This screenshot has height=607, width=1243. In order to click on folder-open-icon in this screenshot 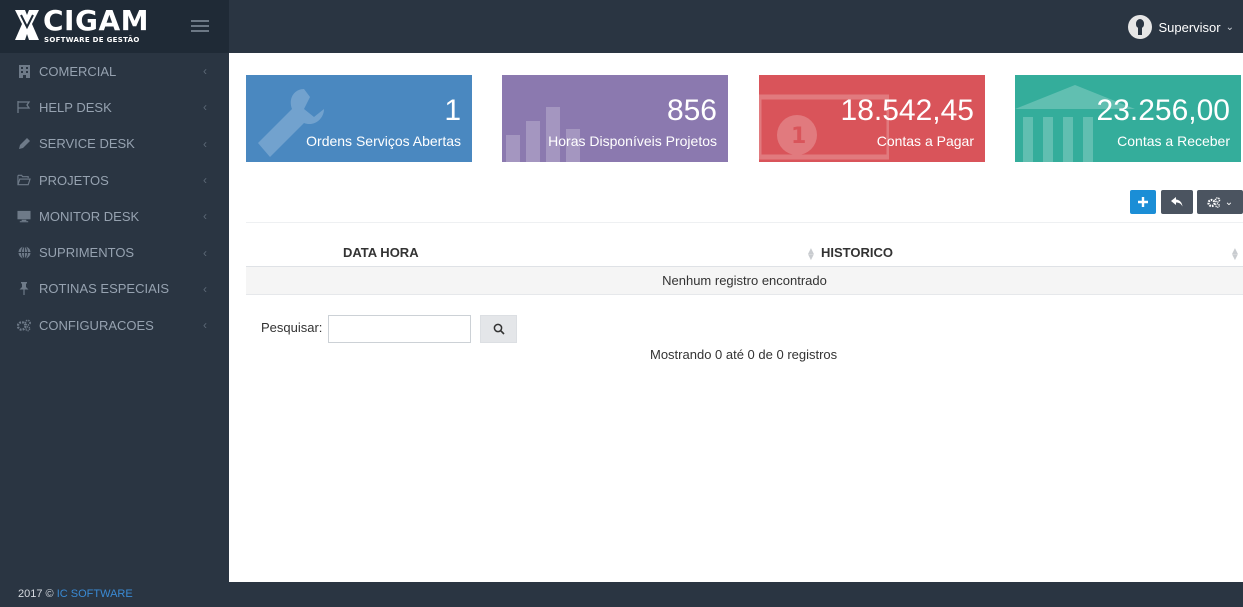, I will do `click(24, 180)`.